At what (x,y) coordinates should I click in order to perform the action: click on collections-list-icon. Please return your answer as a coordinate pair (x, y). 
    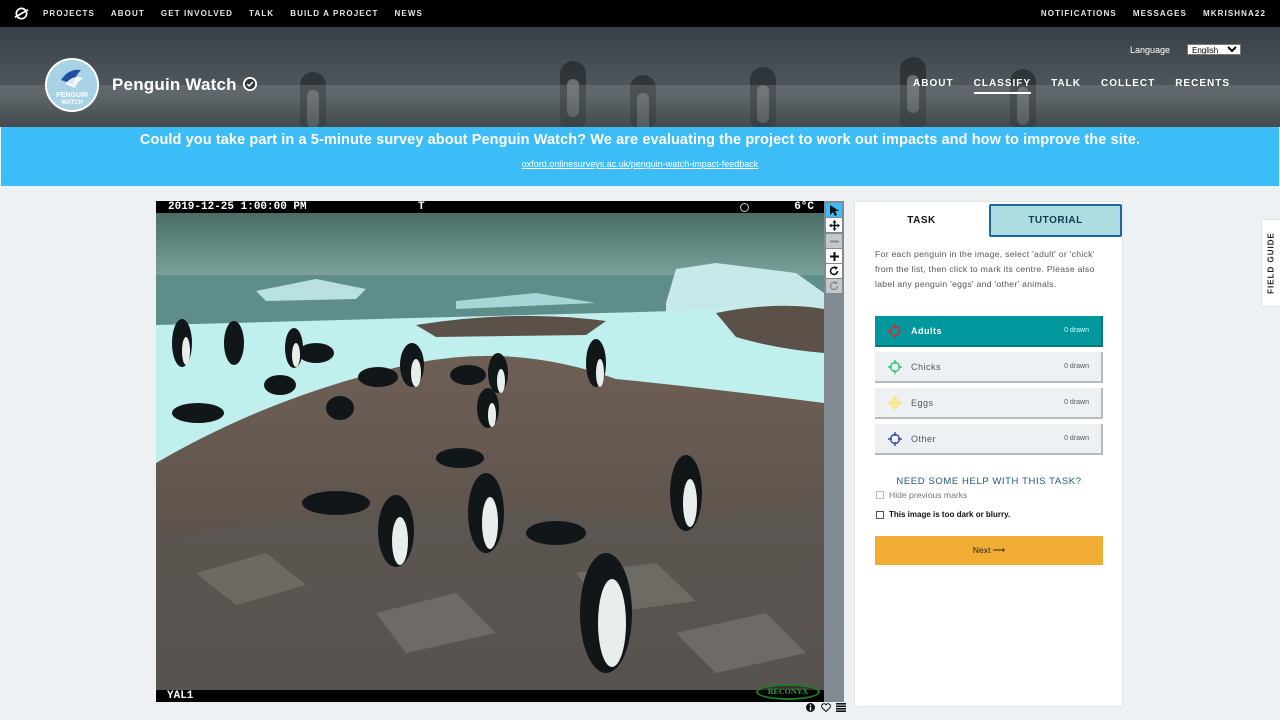
    Looking at the image, I should click on (840, 708).